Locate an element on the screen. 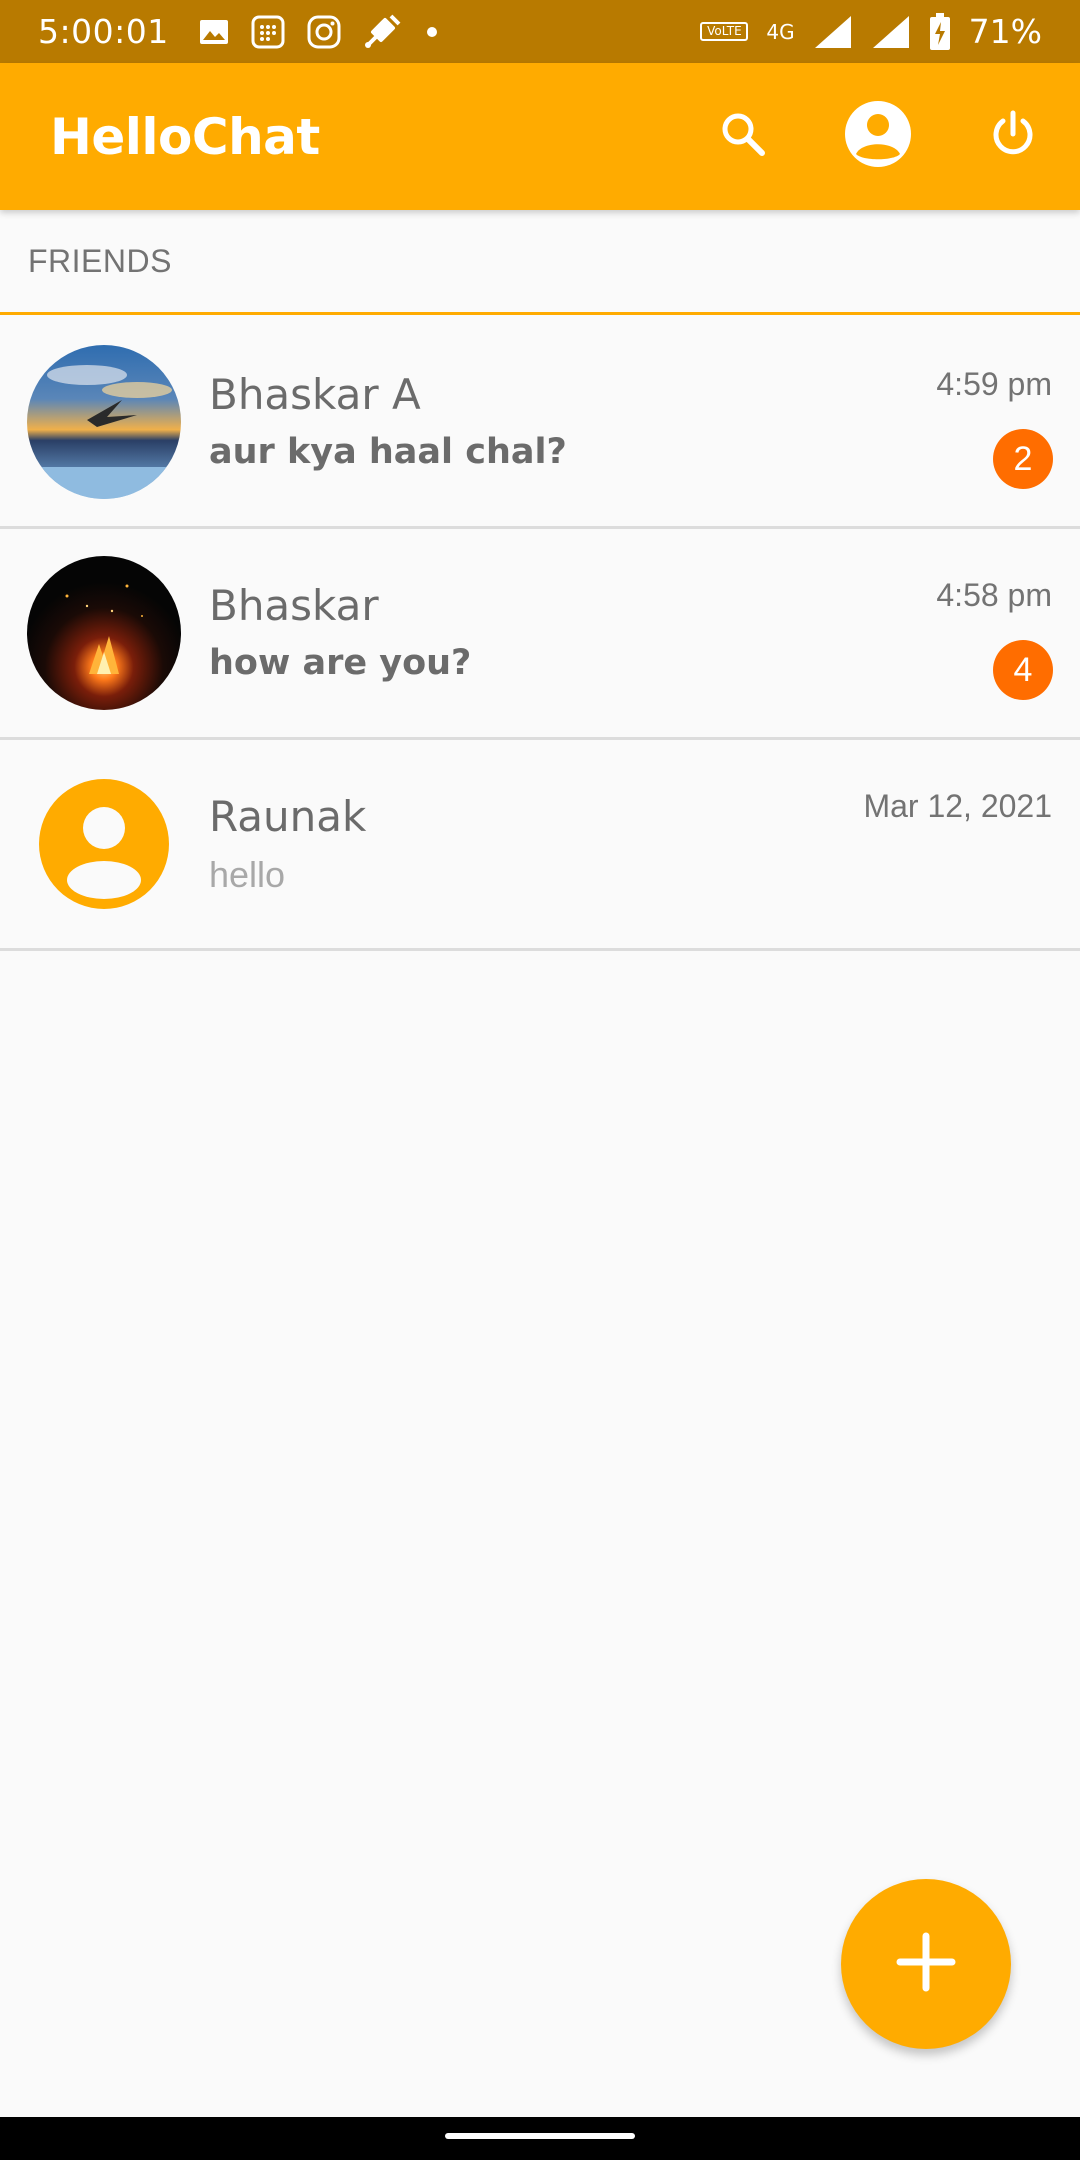 The height and width of the screenshot is (2160, 1080). app-bar: HelloChat is located at coordinates (540, 136).